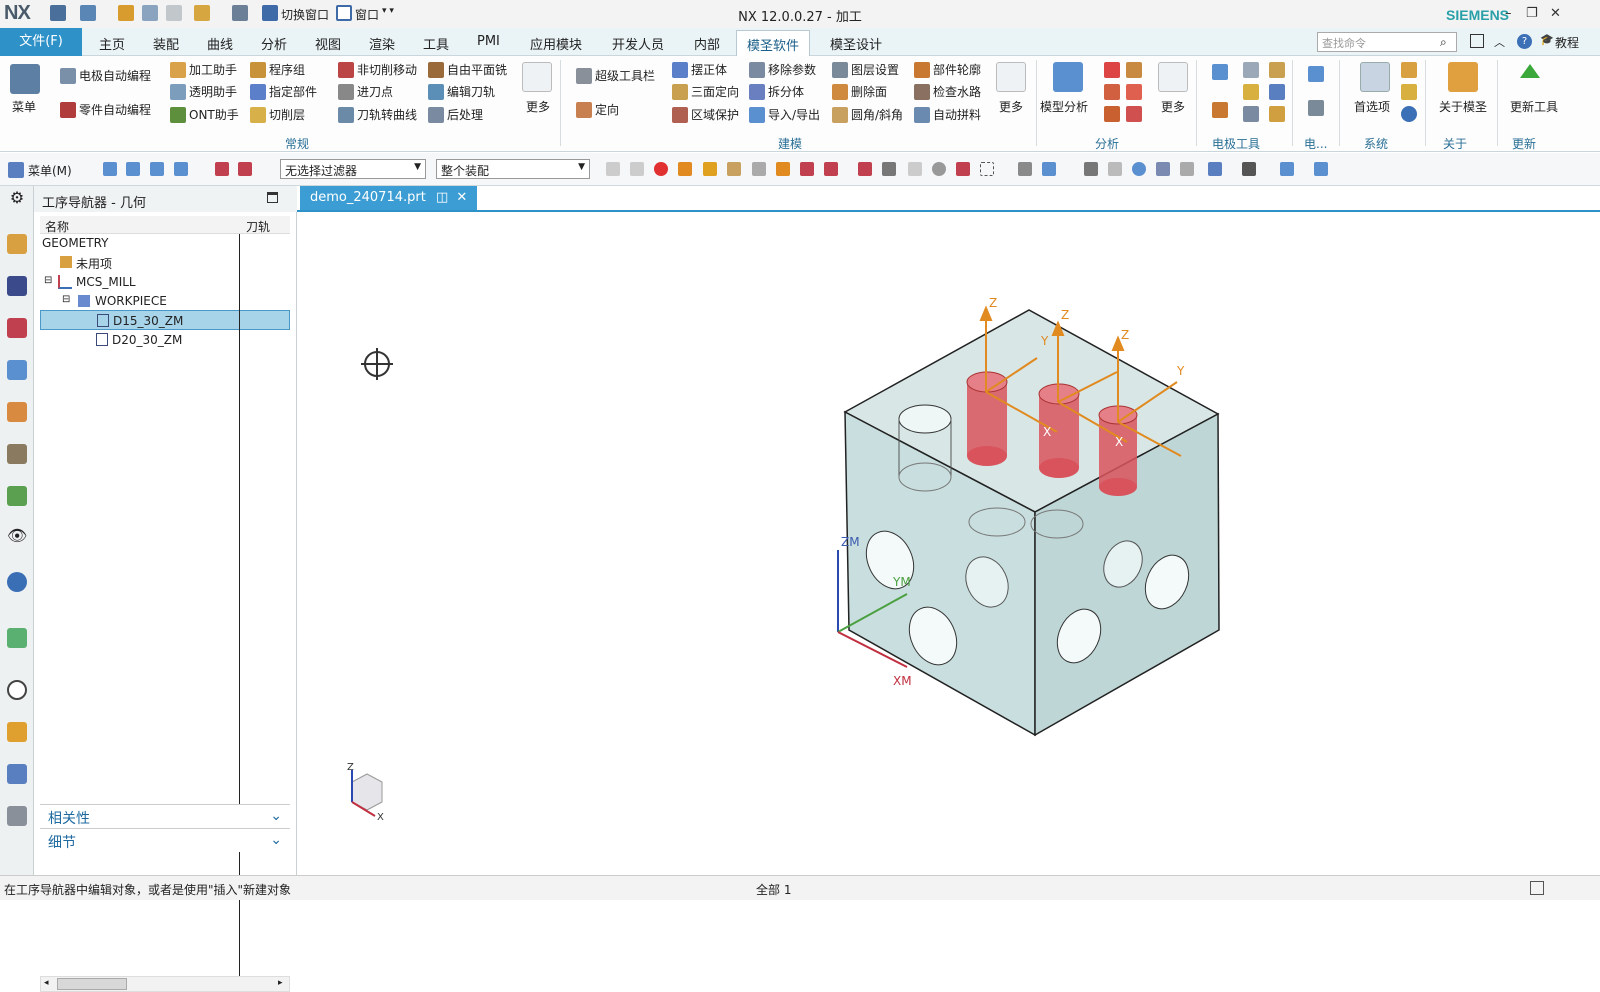 The image size is (1600, 992). What do you see at coordinates (46, 983) in the screenshot?
I see `scroll-left-icon: ◂` at bounding box center [46, 983].